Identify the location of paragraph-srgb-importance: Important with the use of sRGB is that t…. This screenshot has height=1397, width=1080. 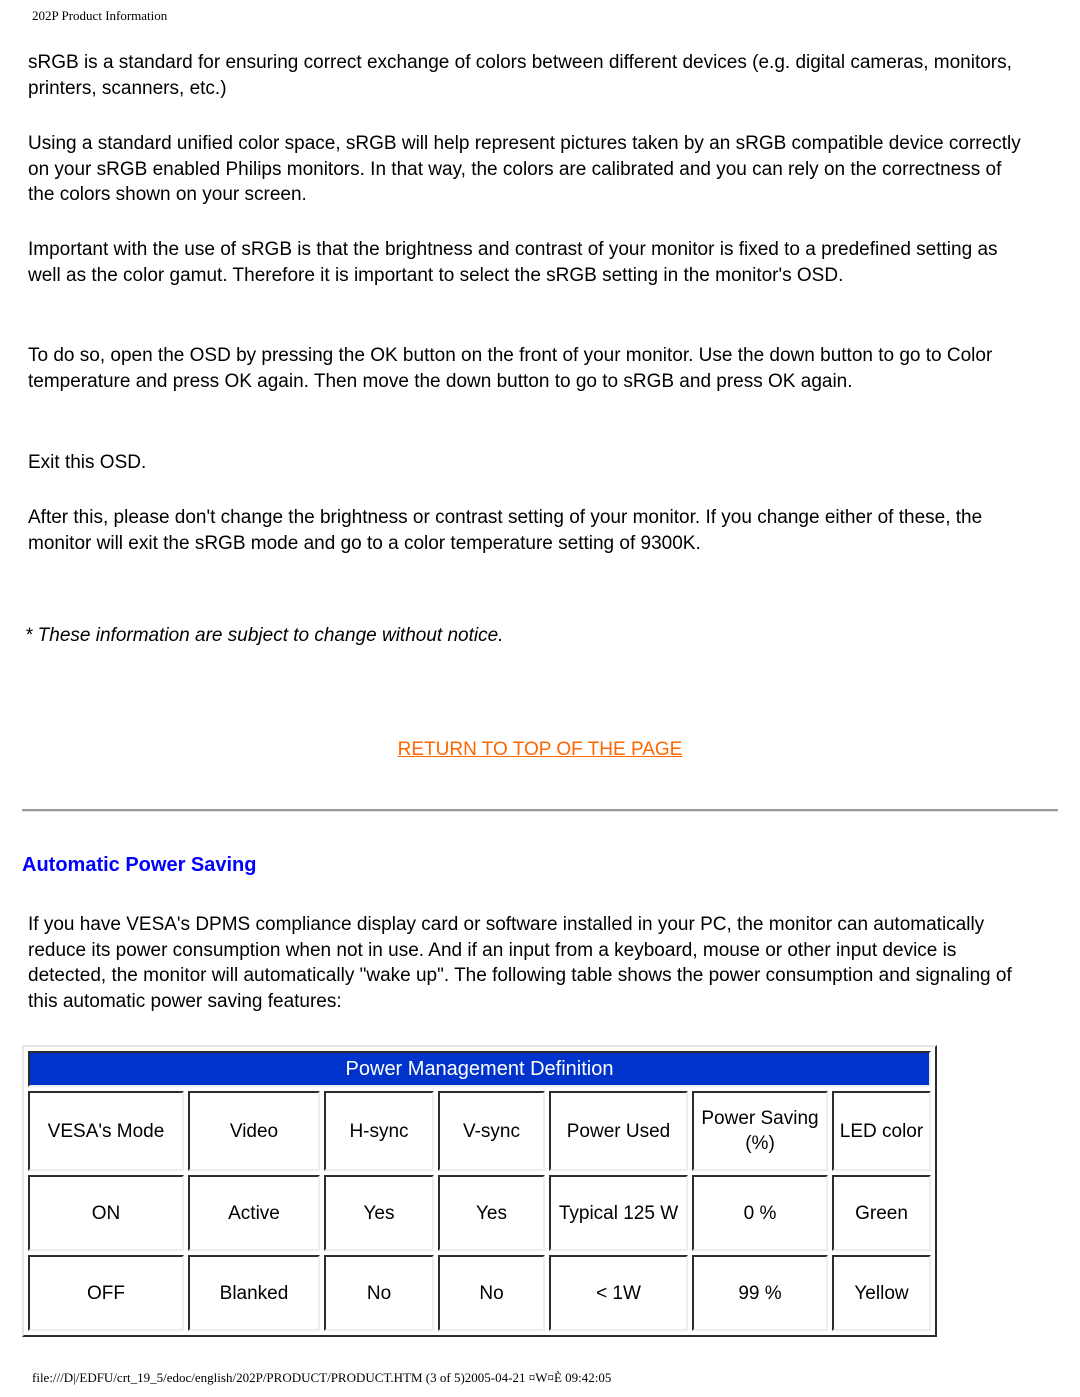
(513, 262).